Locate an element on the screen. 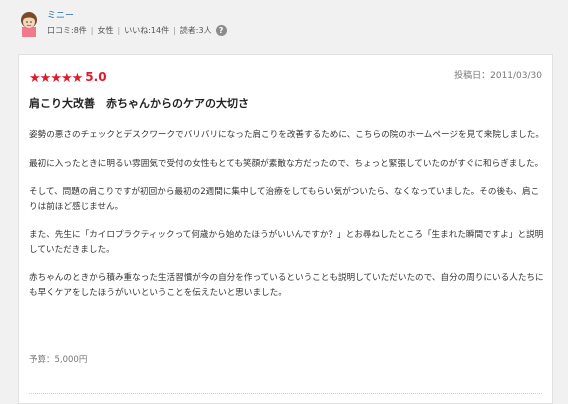 The image size is (568, 404). user-name: ミニー is located at coordinates (60, 14).